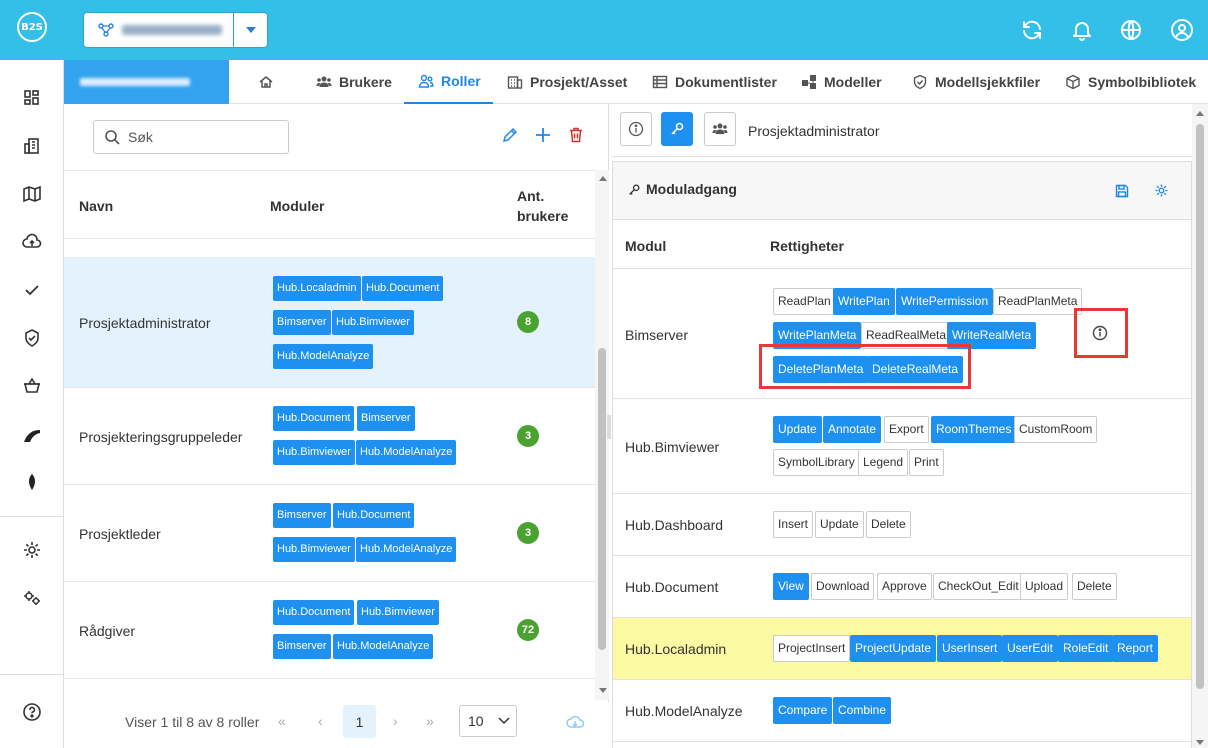 This screenshot has height=748, width=1208. Describe the element at coordinates (161, 437) in the screenshot. I see `role-name: Prosjekteringsgruppeleder` at that location.